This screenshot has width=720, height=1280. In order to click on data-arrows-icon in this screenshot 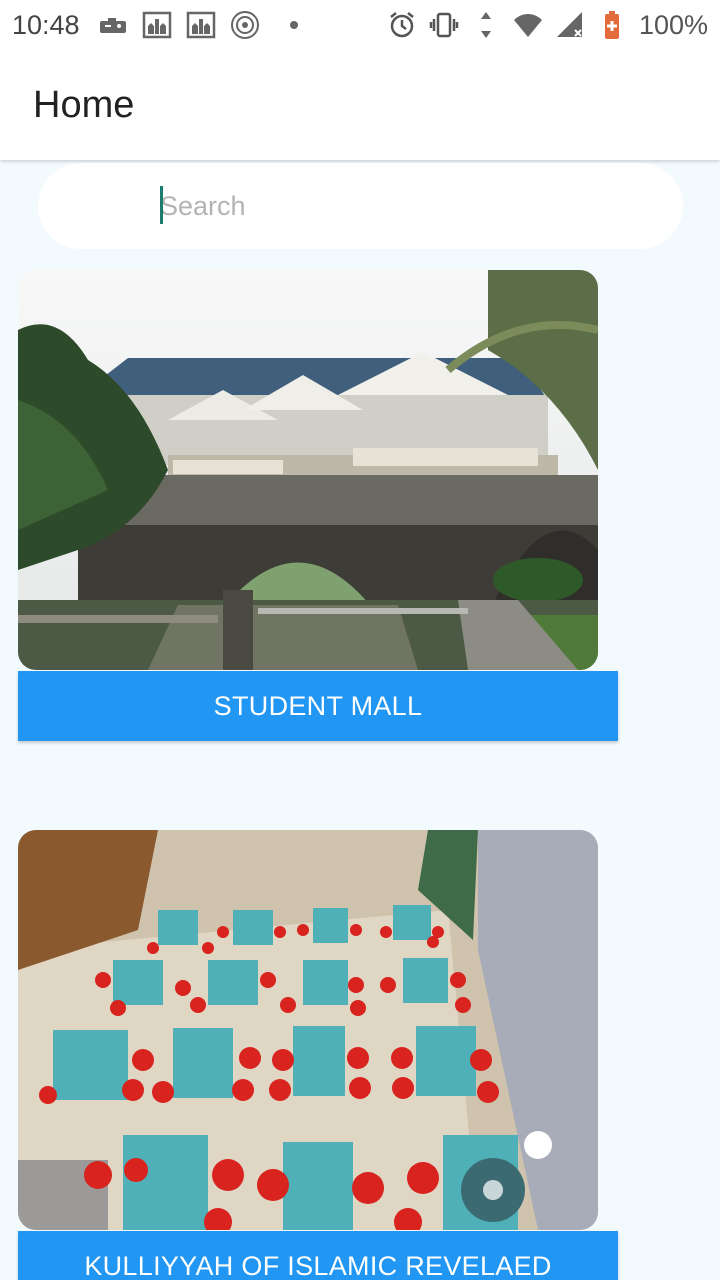, I will do `click(486, 25)`.